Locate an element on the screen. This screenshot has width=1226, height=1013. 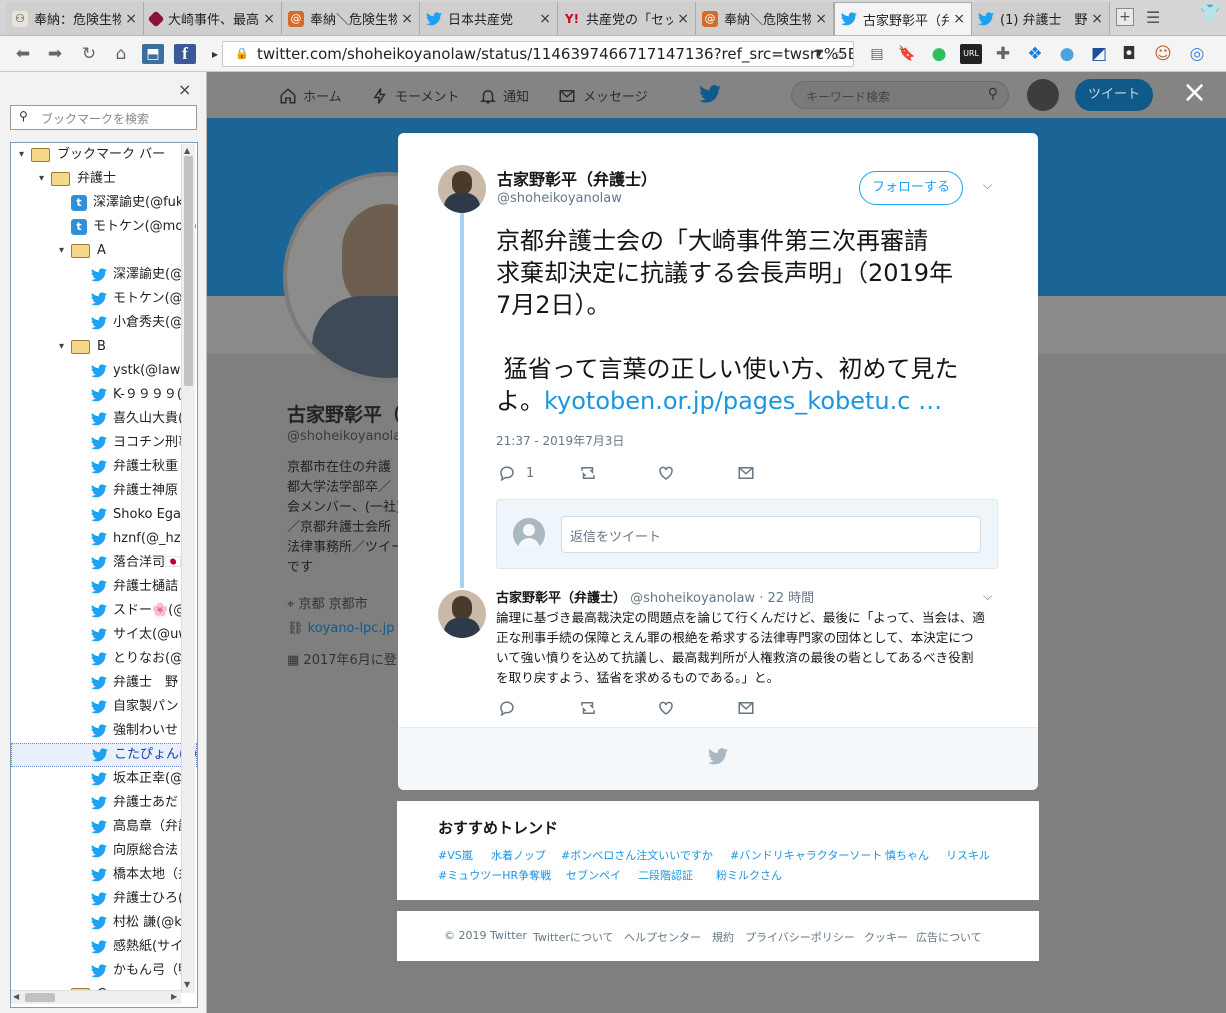
home-icon: ⌂ is located at coordinates (121, 54).